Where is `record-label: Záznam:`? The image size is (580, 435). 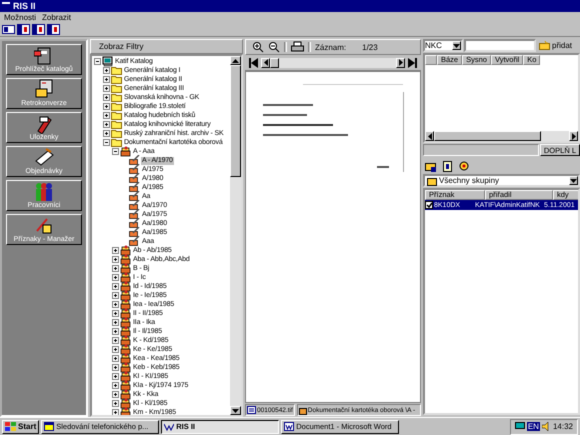
record-label: Záznam: is located at coordinates (330, 47).